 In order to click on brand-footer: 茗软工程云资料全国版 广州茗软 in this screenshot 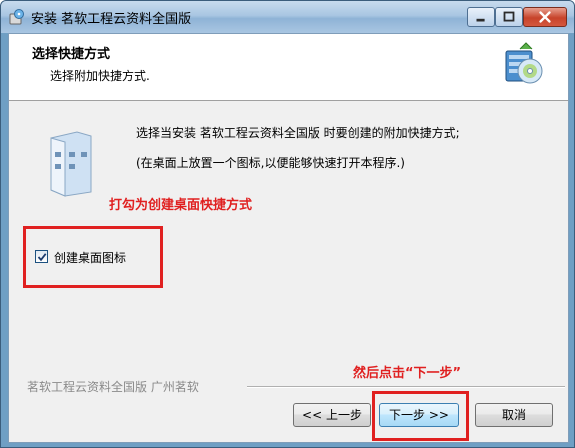, I will do `click(296, 386)`.